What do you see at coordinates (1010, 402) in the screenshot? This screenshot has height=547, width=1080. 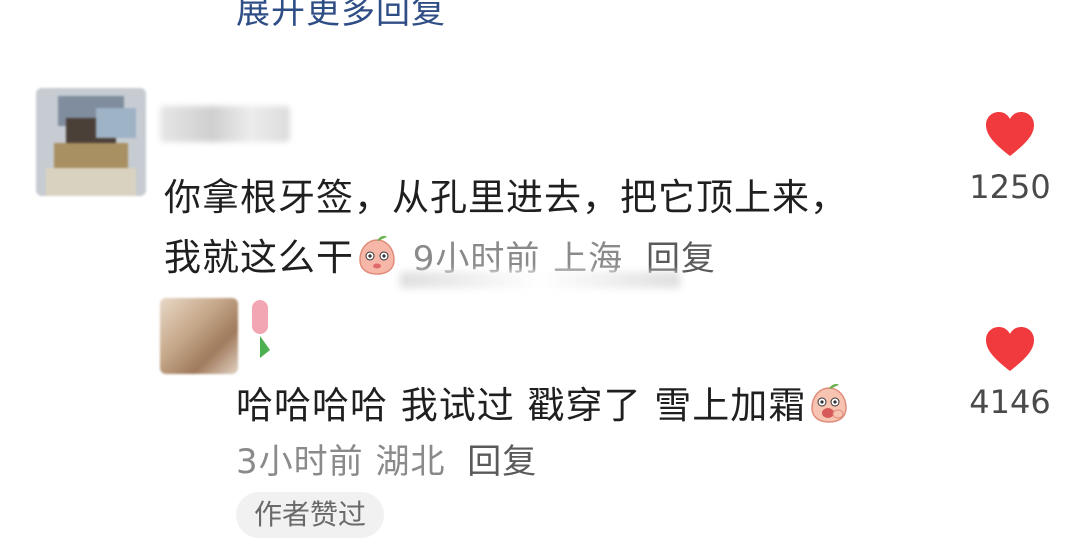 I see `reply-like-count: 4146` at bounding box center [1010, 402].